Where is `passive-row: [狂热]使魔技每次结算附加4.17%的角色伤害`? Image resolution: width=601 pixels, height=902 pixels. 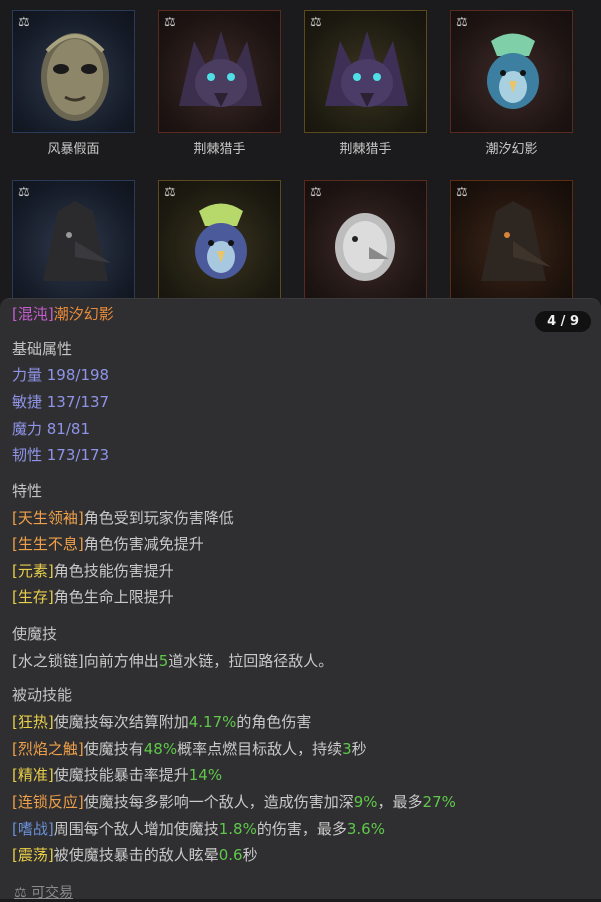 passive-row: [狂热]使魔技每次结算附加4.17%的角色伤害 is located at coordinates (162, 722).